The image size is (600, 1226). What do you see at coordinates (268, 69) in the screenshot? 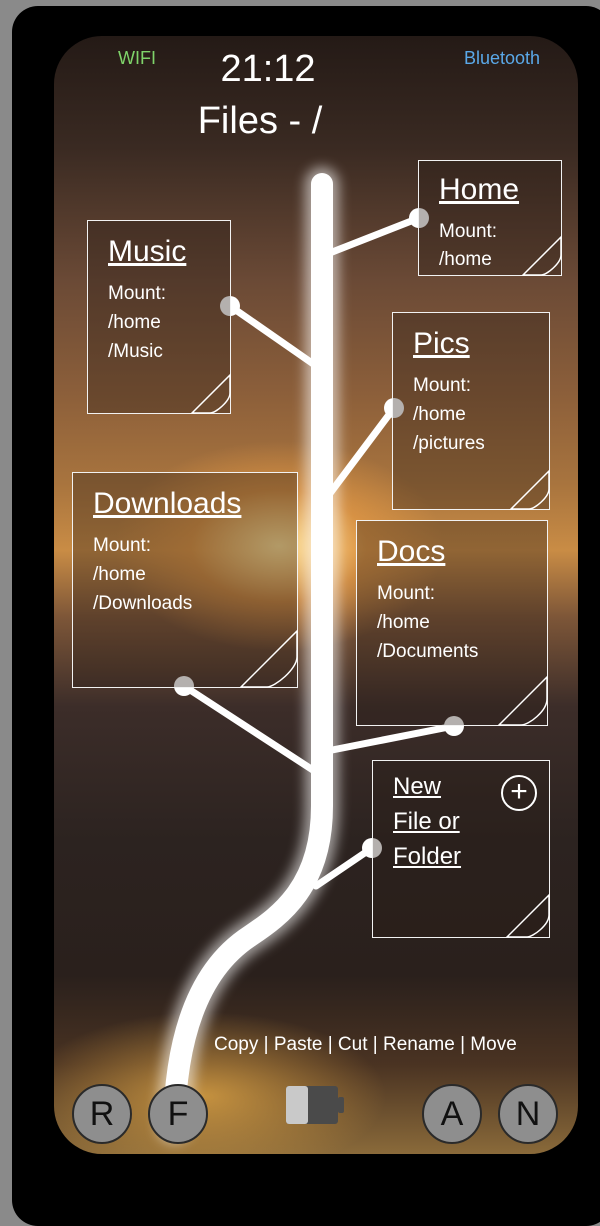
I see `clock-time: 21:12` at bounding box center [268, 69].